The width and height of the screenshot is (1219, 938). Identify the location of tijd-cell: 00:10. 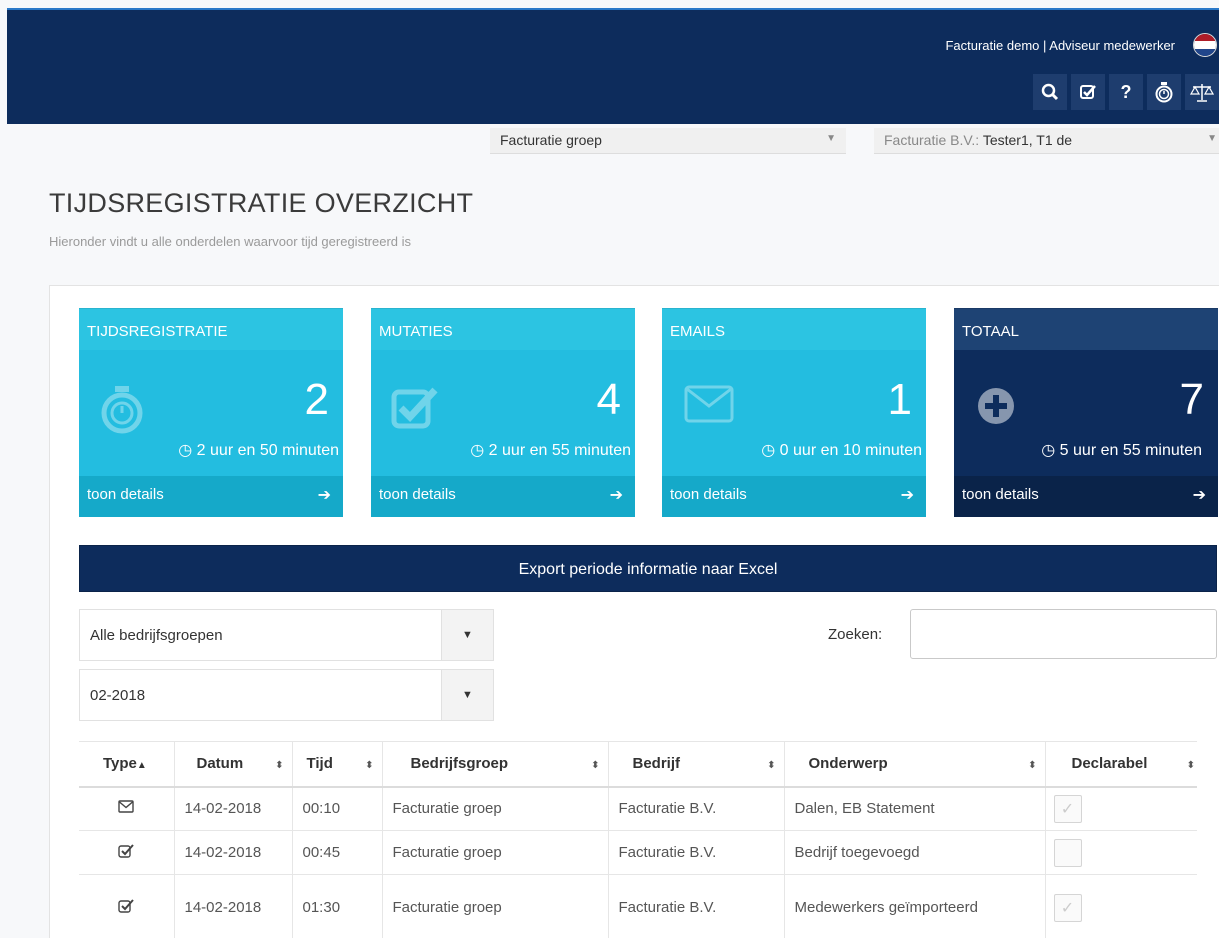
(337, 808).